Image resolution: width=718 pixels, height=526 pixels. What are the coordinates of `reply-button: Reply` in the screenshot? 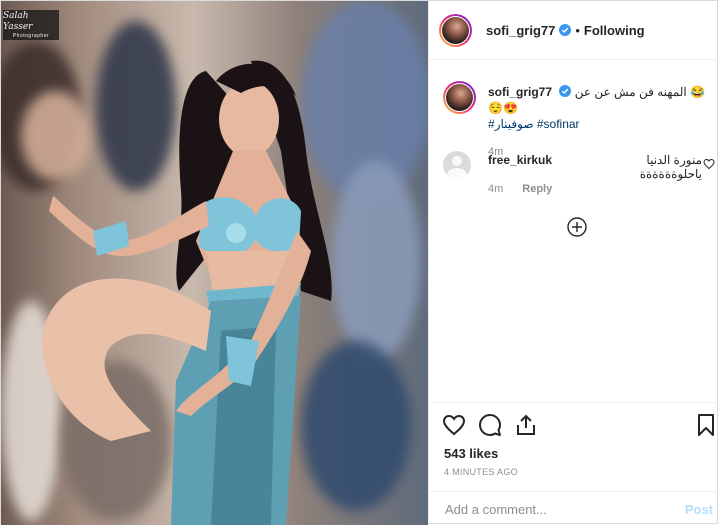 It's located at (537, 189).